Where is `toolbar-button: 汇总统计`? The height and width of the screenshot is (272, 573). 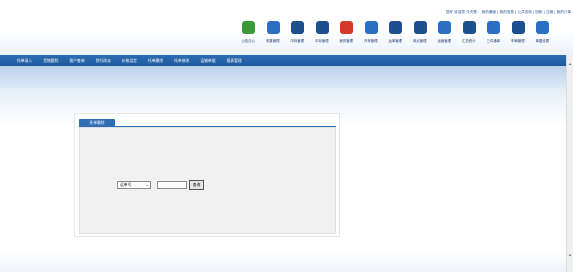
toolbar-button: 汇总统计 is located at coordinates (469, 34).